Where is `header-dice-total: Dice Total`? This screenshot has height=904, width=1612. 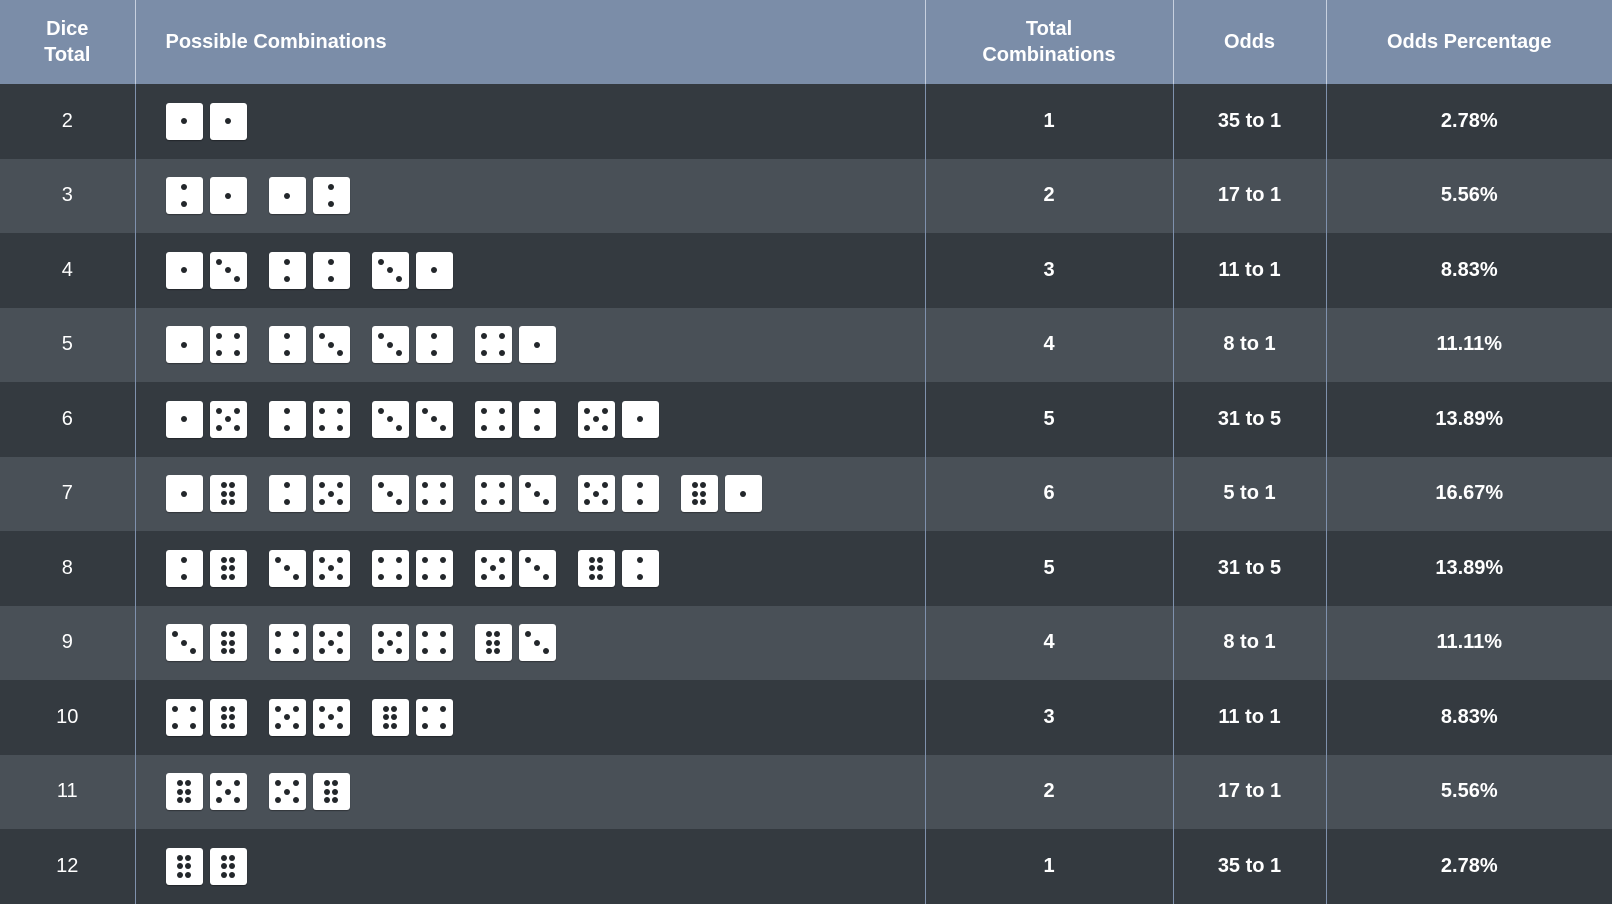 header-dice-total: Dice Total is located at coordinates (67, 42).